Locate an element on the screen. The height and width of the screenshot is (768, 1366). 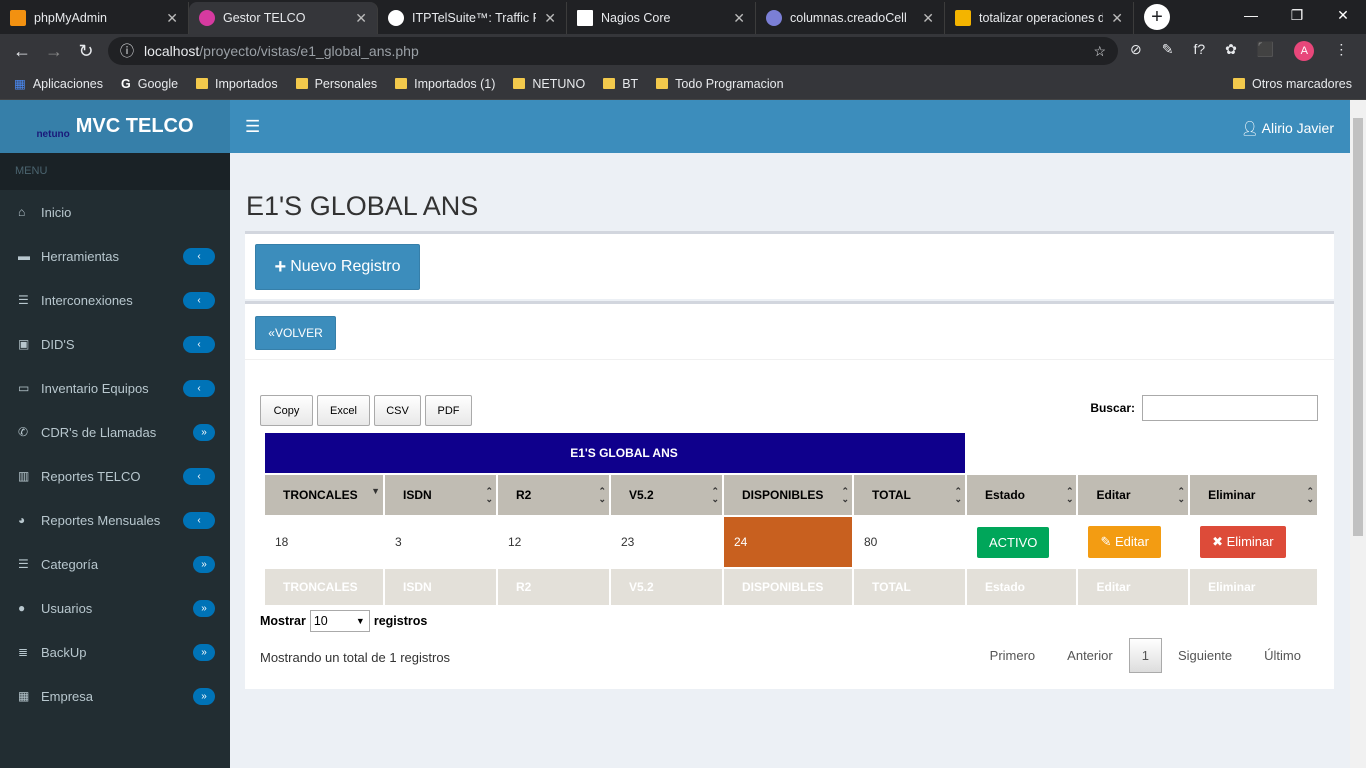
sidebar-item-reportes-mensuales: ◕ Reportes Mensuales ‹ is located at coordinates (115, 520).